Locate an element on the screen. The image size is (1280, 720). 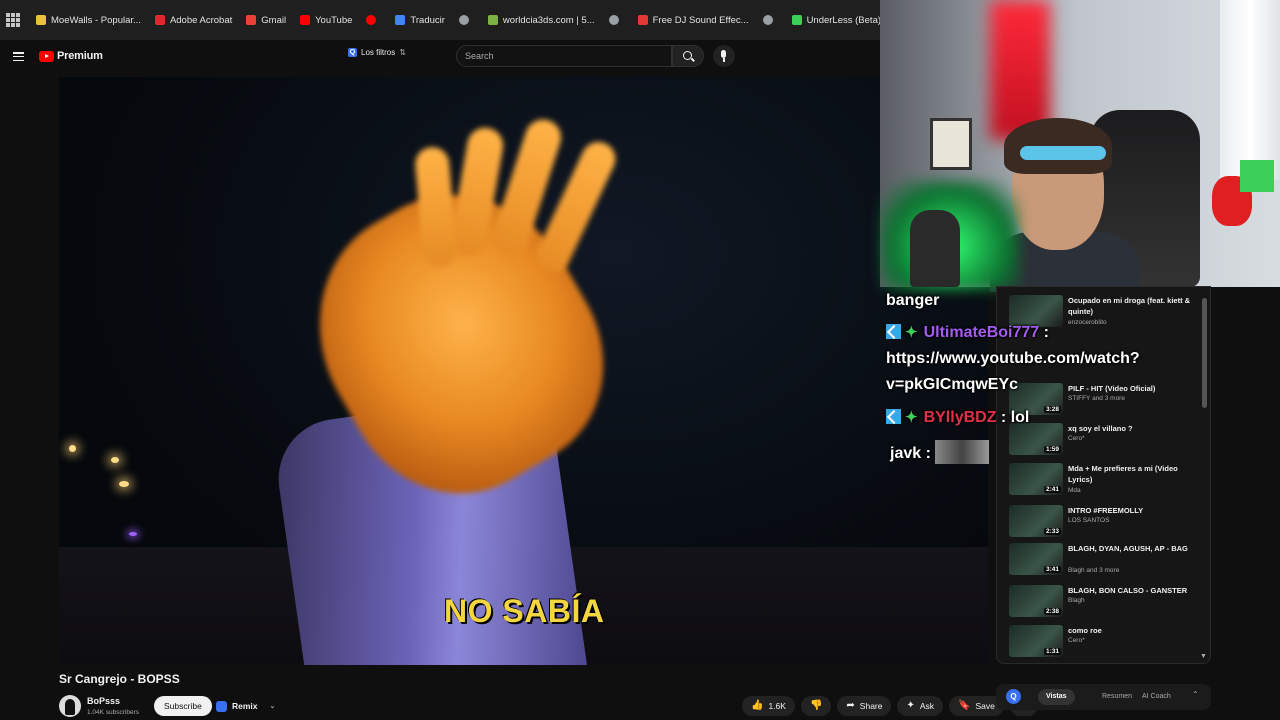
thumbs-down-icon: 👎 is located at coordinates (816, 705).